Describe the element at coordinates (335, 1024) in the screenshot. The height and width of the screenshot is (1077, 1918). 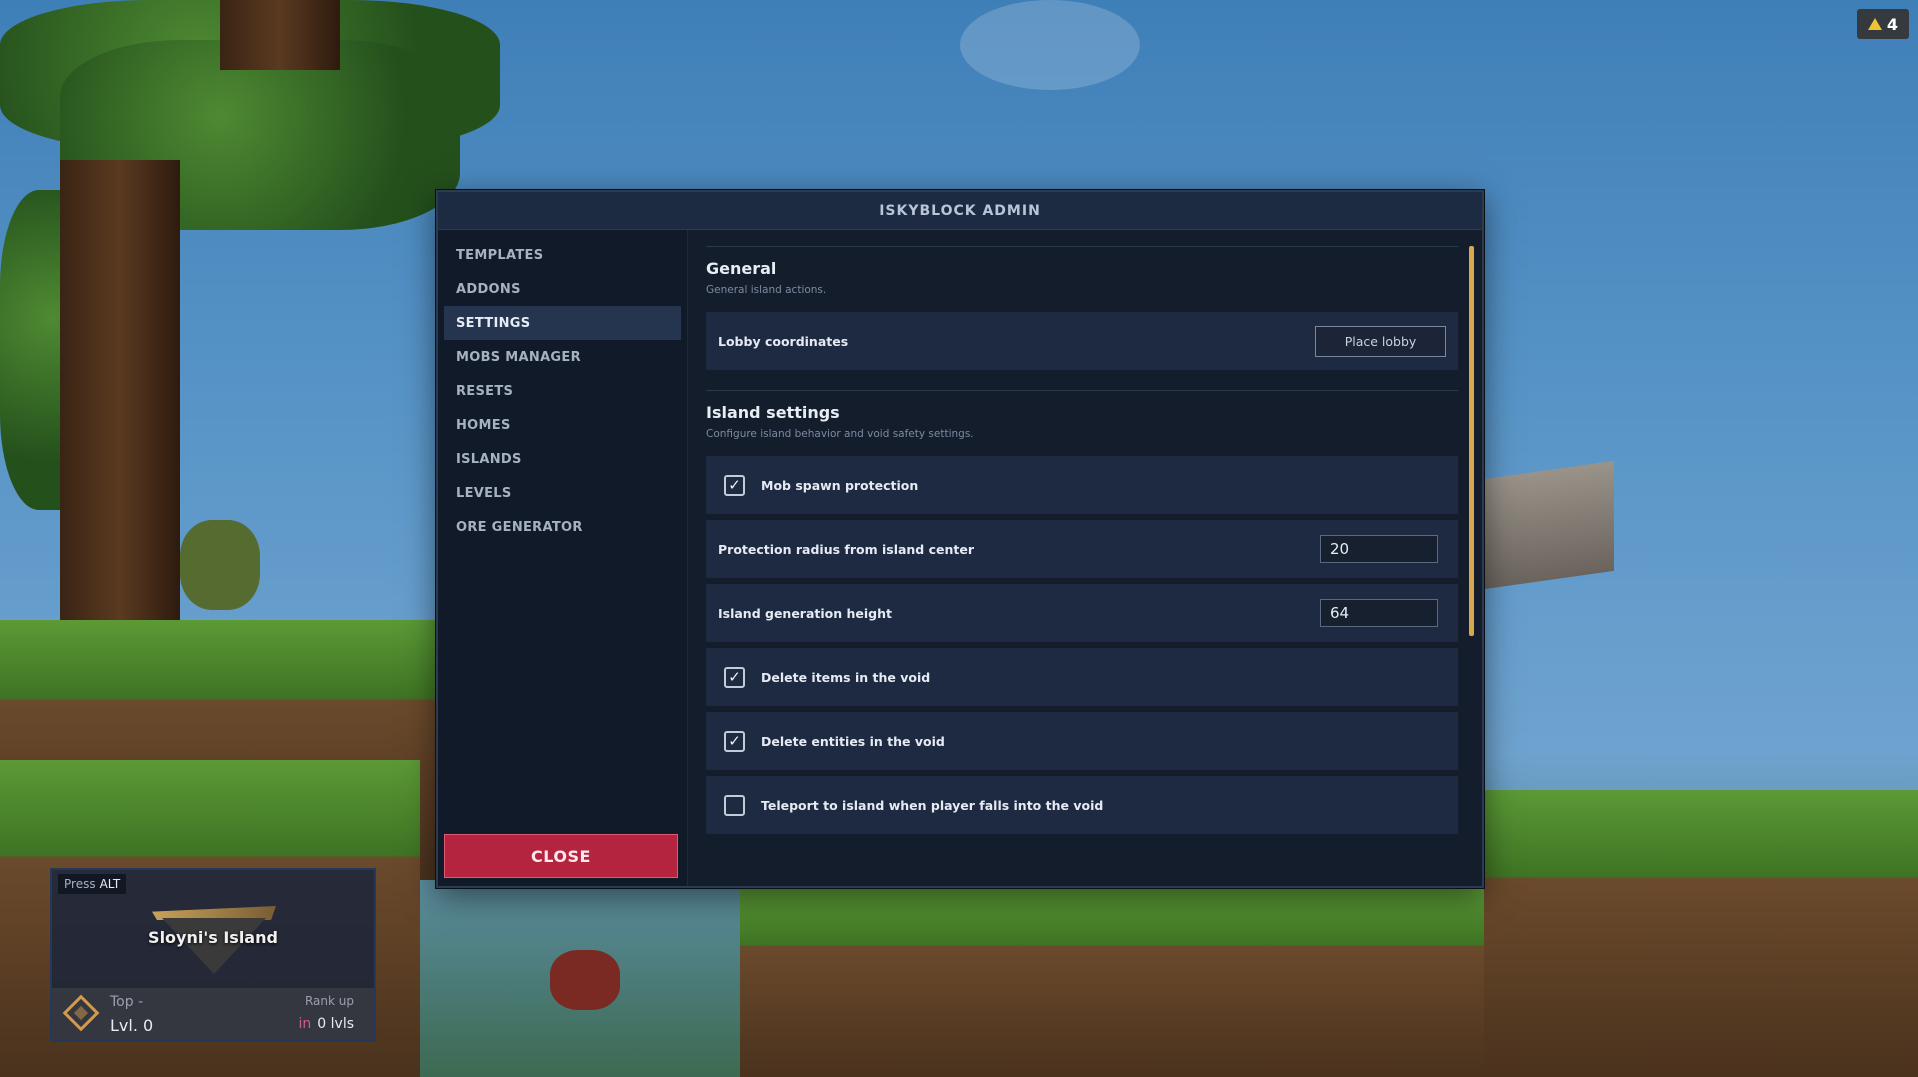
I see `rank-levels: 0 lvls` at that location.